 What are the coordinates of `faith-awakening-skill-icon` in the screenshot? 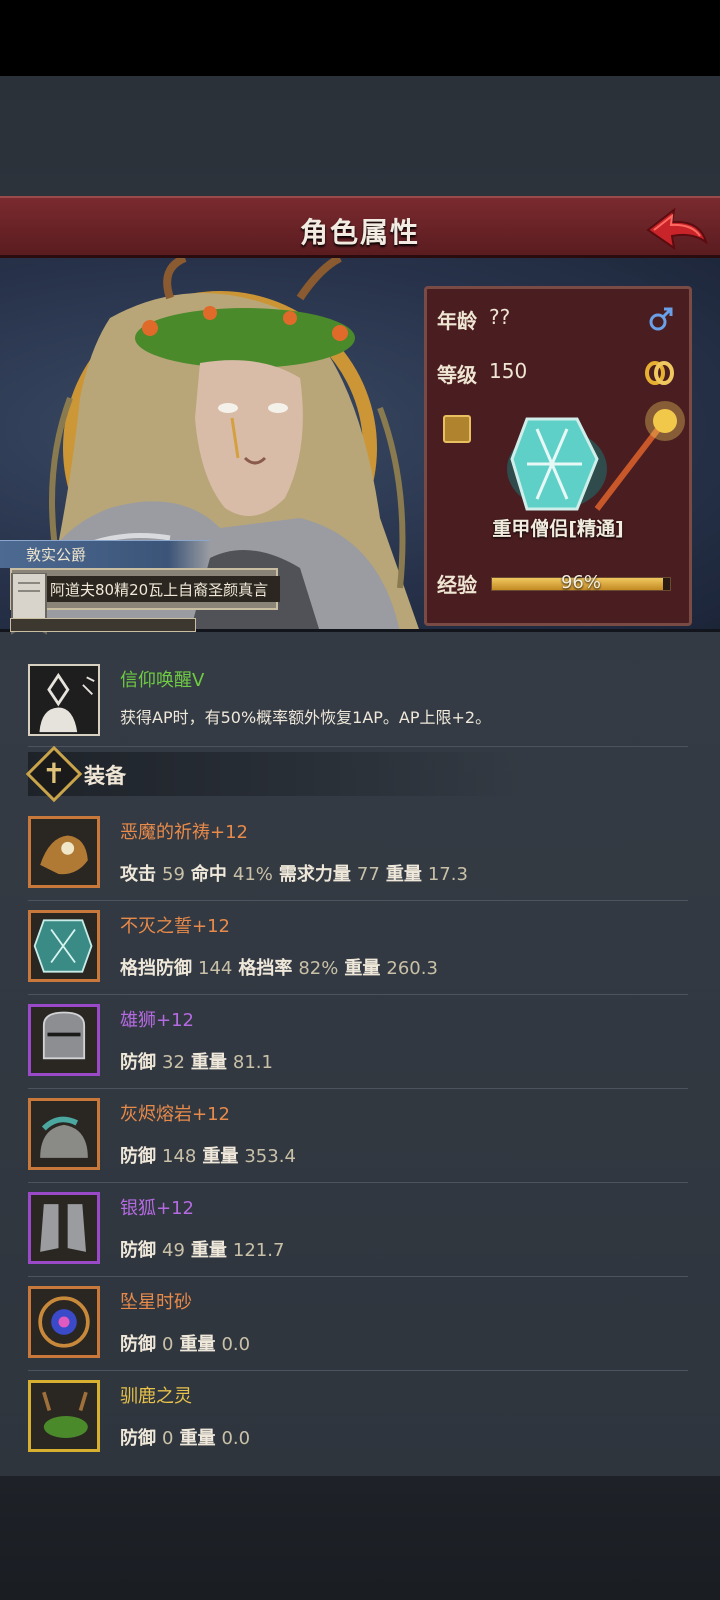 It's located at (64, 700).